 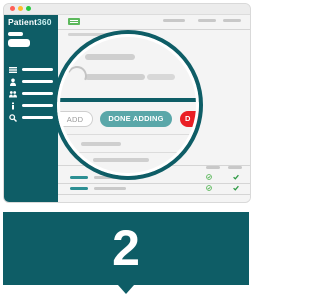 I want to click on step-number: 2, so click(x=126, y=248).